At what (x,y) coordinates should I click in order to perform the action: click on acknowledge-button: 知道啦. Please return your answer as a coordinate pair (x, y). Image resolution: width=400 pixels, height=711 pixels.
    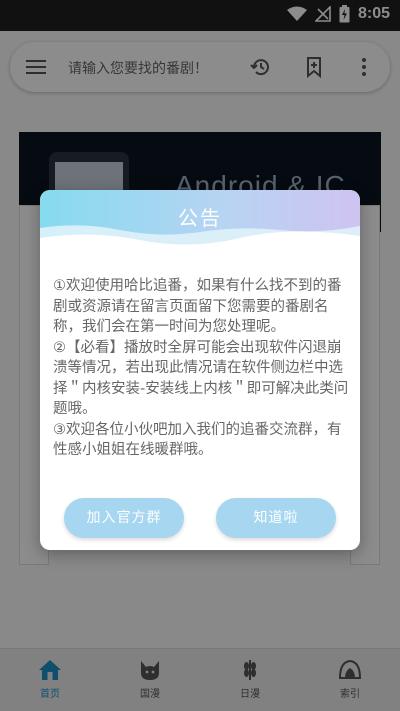
    Looking at the image, I should click on (276, 518).